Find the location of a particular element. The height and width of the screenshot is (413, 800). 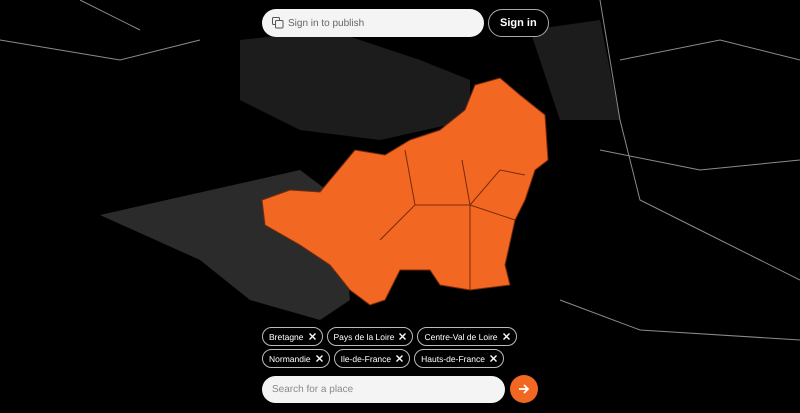

copy-icon is located at coordinates (278, 23).